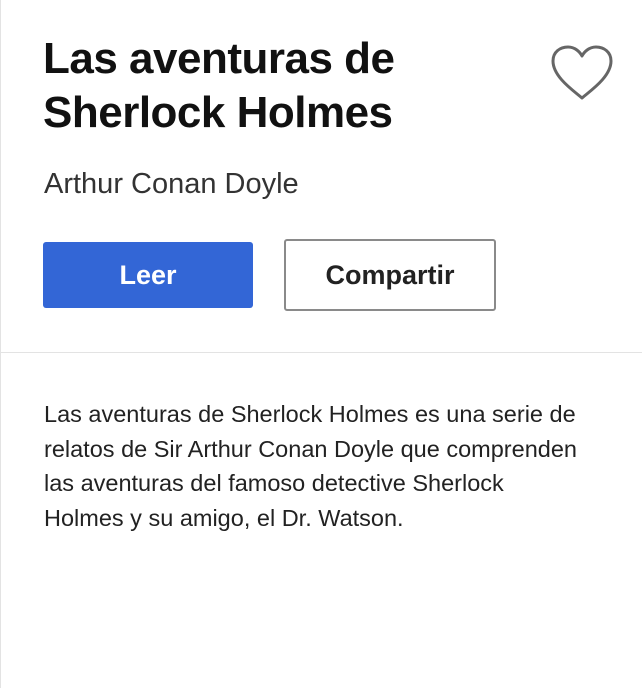 The height and width of the screenshot is (688, 642). I want to click on share-button: Compartir, so click(390, 275).